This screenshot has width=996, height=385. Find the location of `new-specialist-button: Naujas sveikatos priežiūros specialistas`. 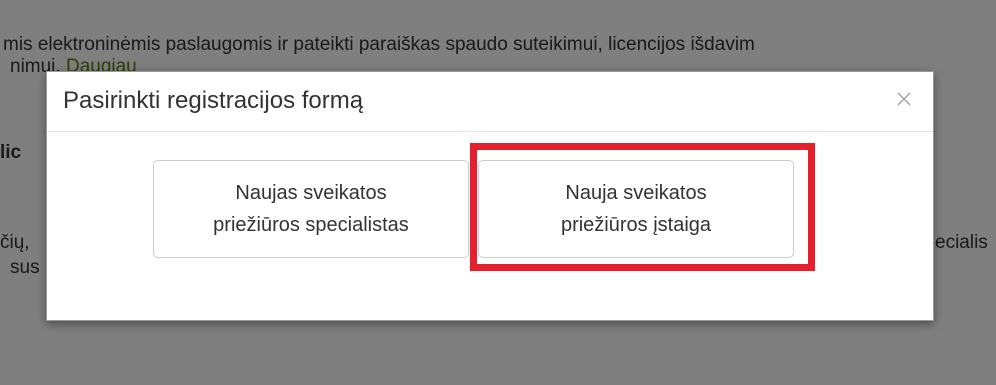

new-specialist-button: Naujas sveikatos priežiūros specialistas is located at coordinates (311, 209).